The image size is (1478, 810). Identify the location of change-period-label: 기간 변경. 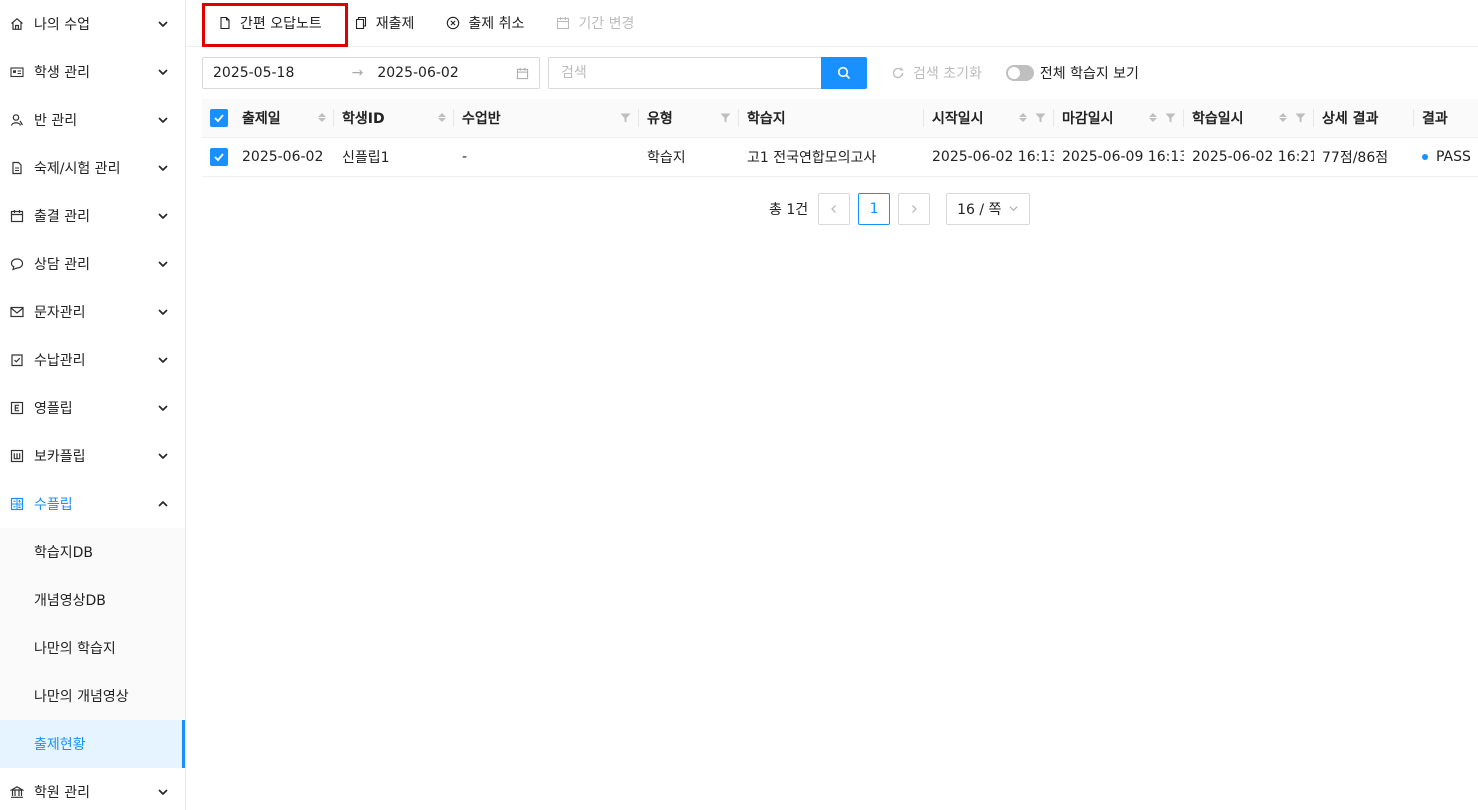
(606, 24).